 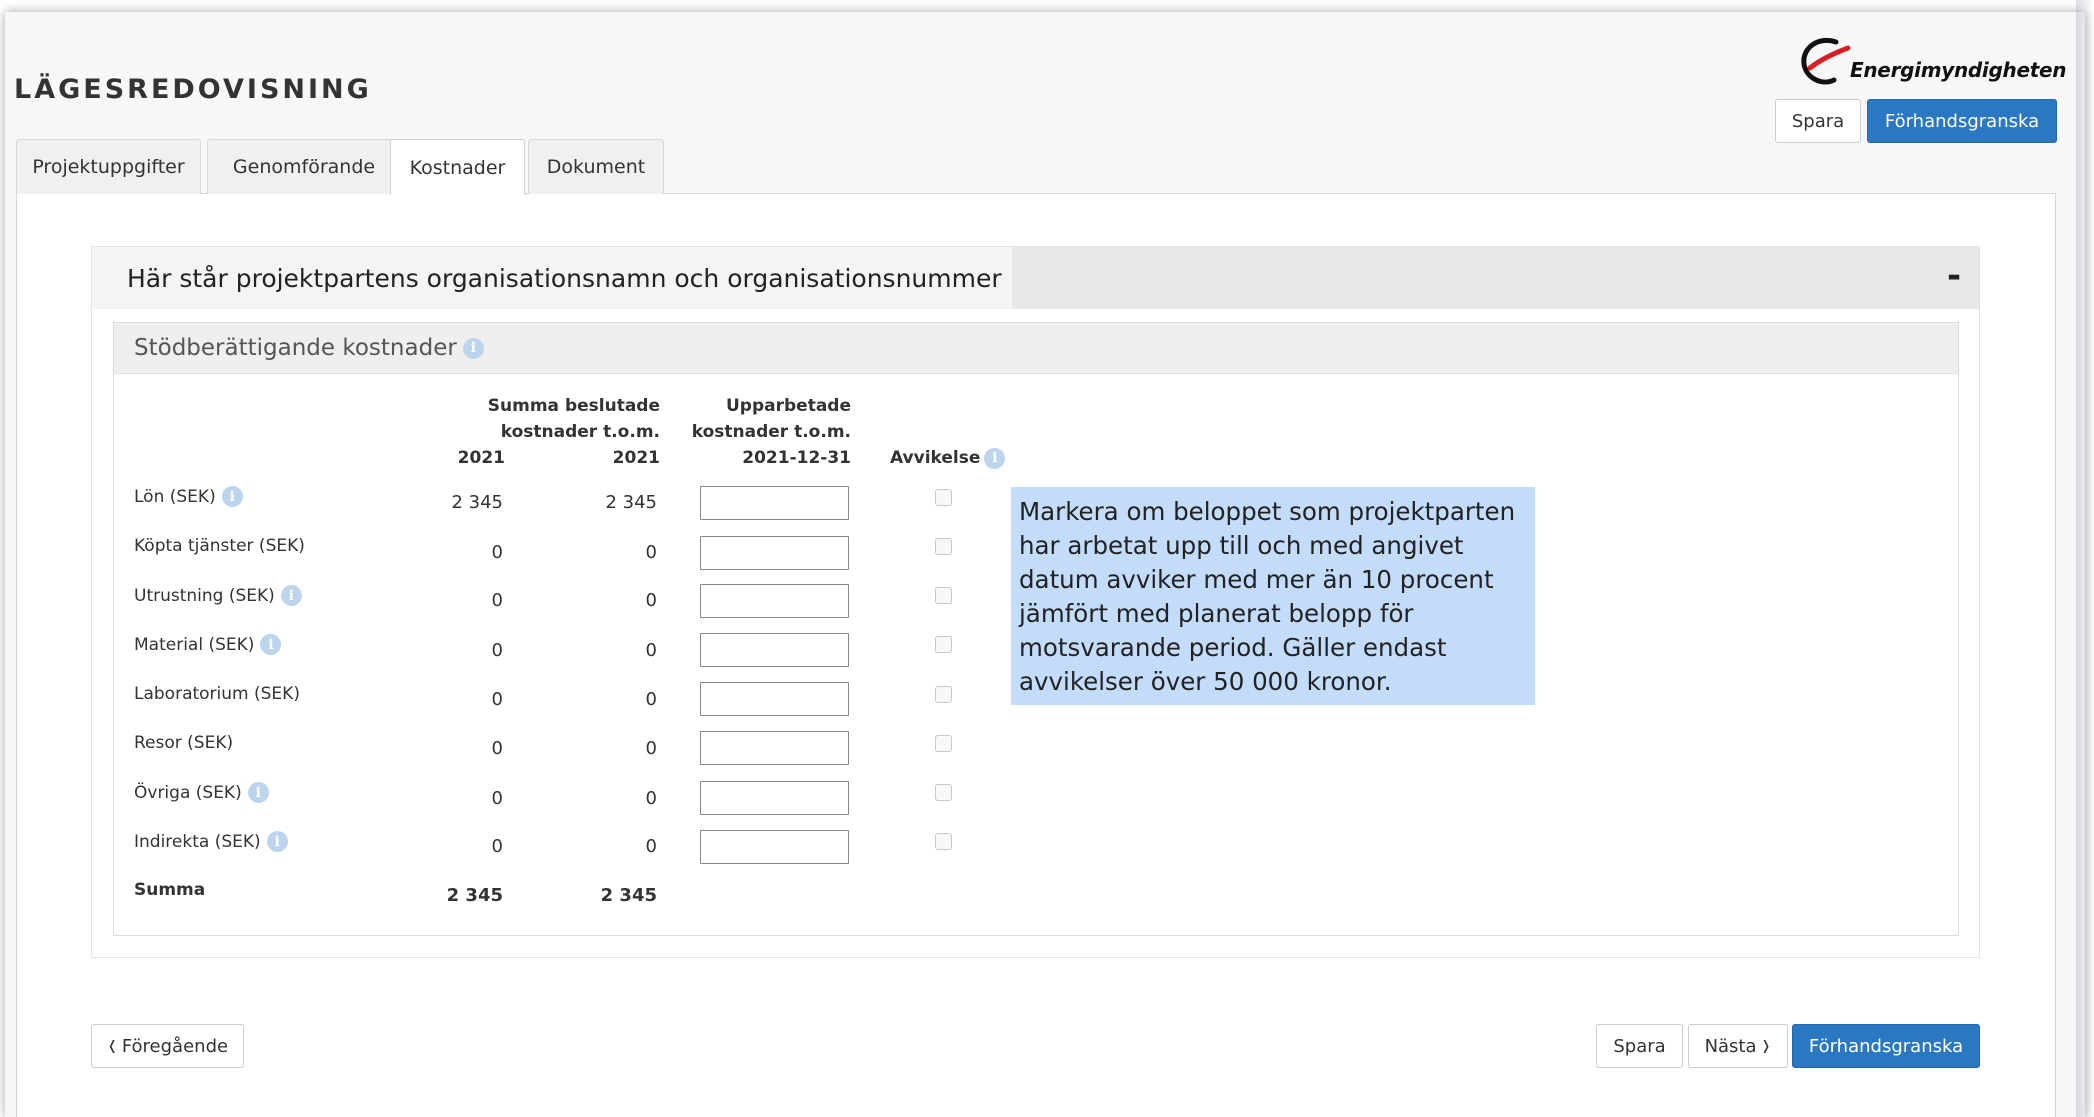 What do you see at coordinates (573, 406) in the screenshot?
I see `column-header-decided-line1: Summa beslutade` at bounding box center [573, 406].